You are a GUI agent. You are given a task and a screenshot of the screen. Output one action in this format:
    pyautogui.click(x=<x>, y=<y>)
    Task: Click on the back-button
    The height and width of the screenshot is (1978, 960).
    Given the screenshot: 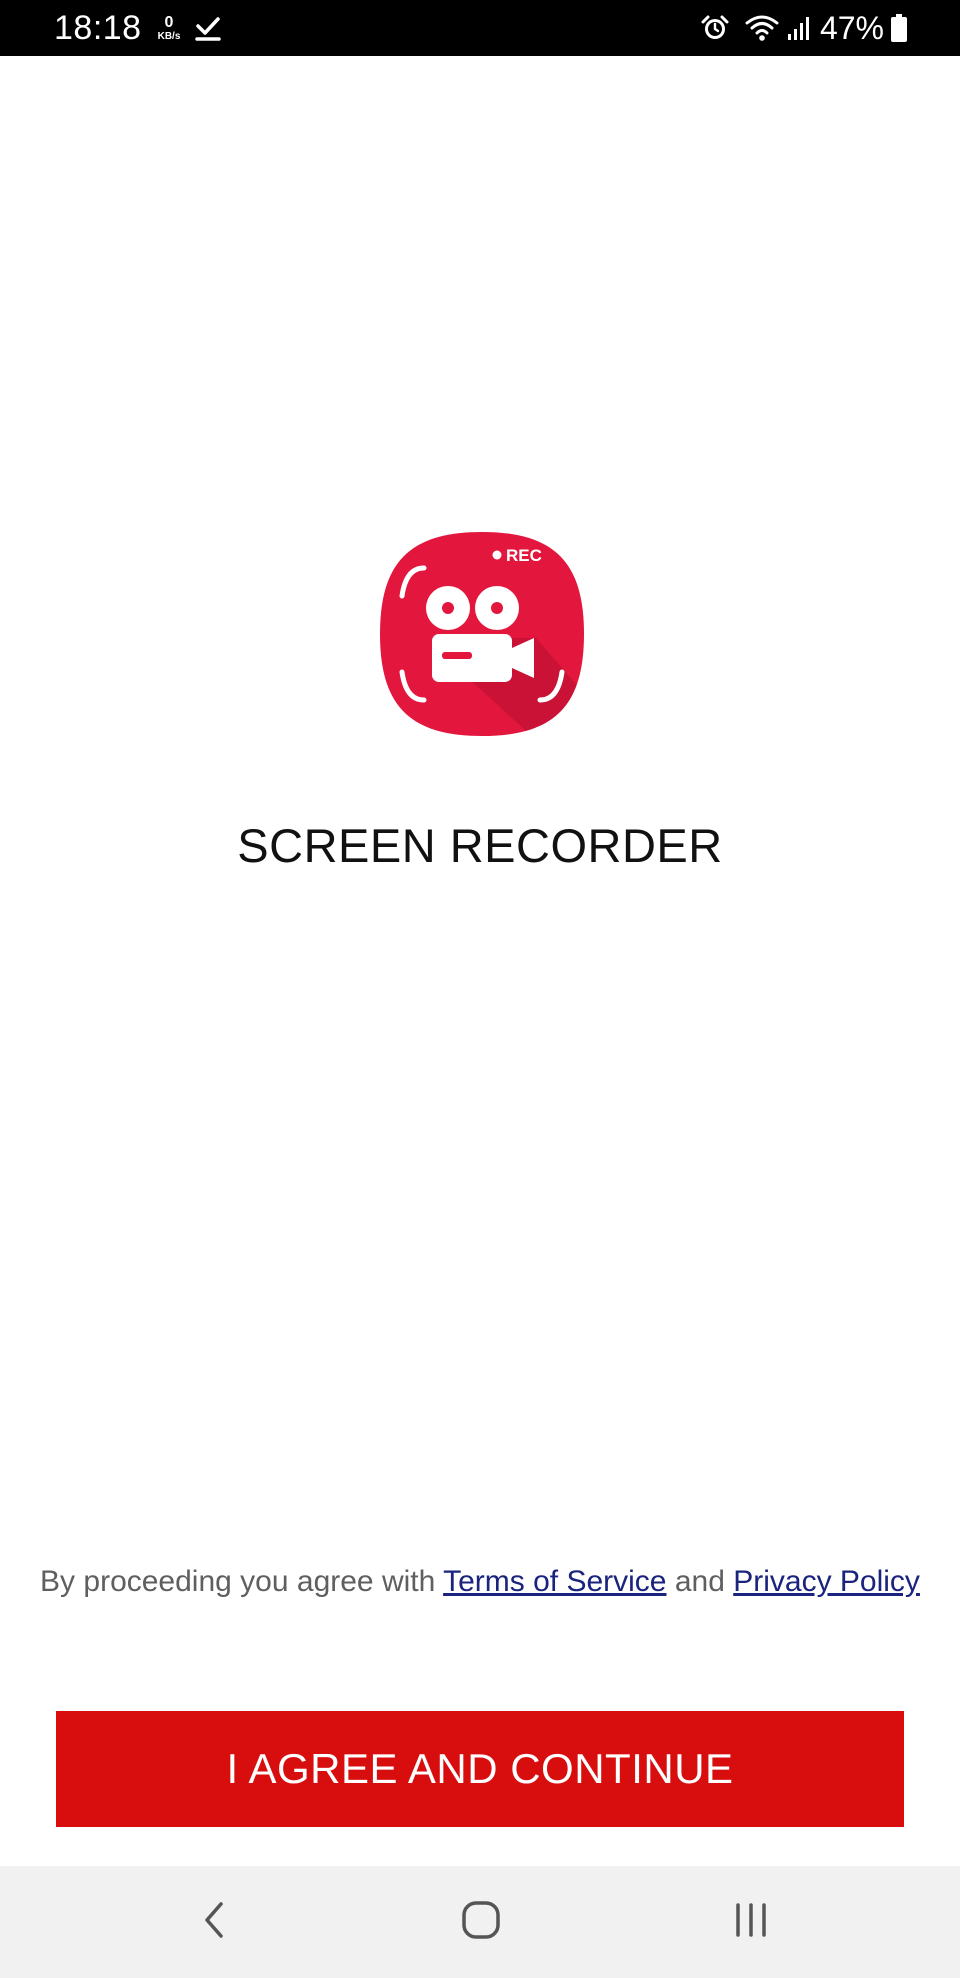 What is the action you would take?
    pyautogui.click(x=214, y=1922)
    